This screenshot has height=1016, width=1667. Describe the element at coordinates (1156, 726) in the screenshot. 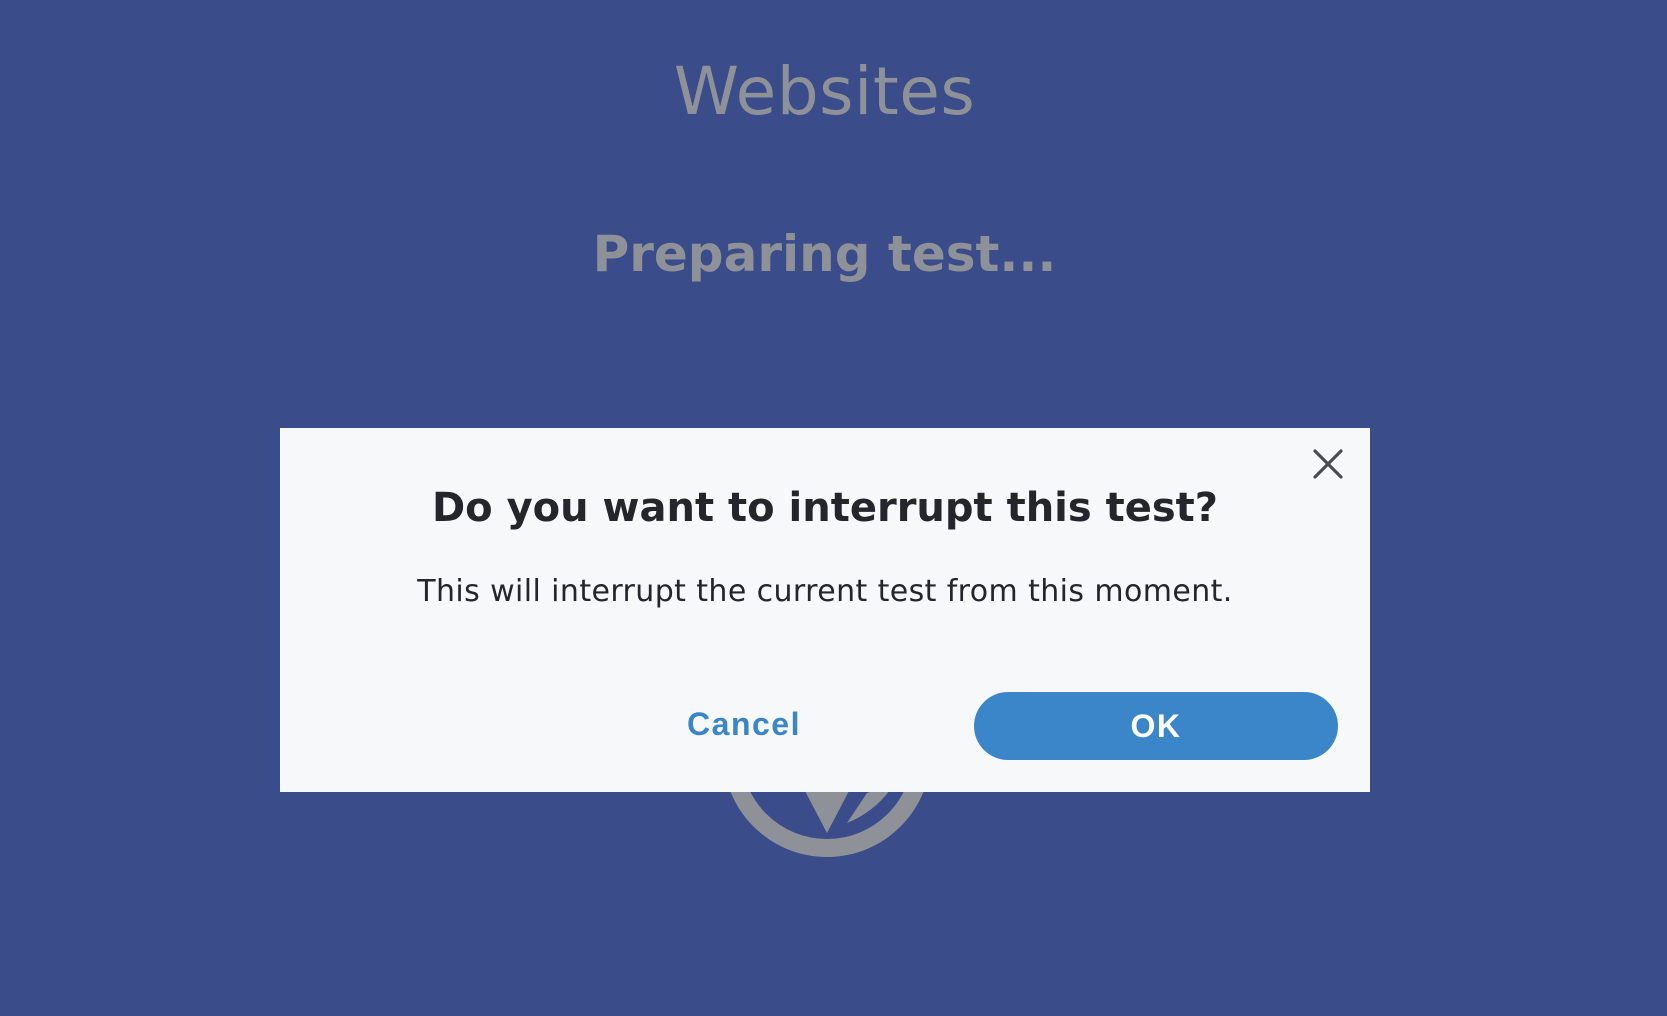

I see `ok-button: OK` at that location.